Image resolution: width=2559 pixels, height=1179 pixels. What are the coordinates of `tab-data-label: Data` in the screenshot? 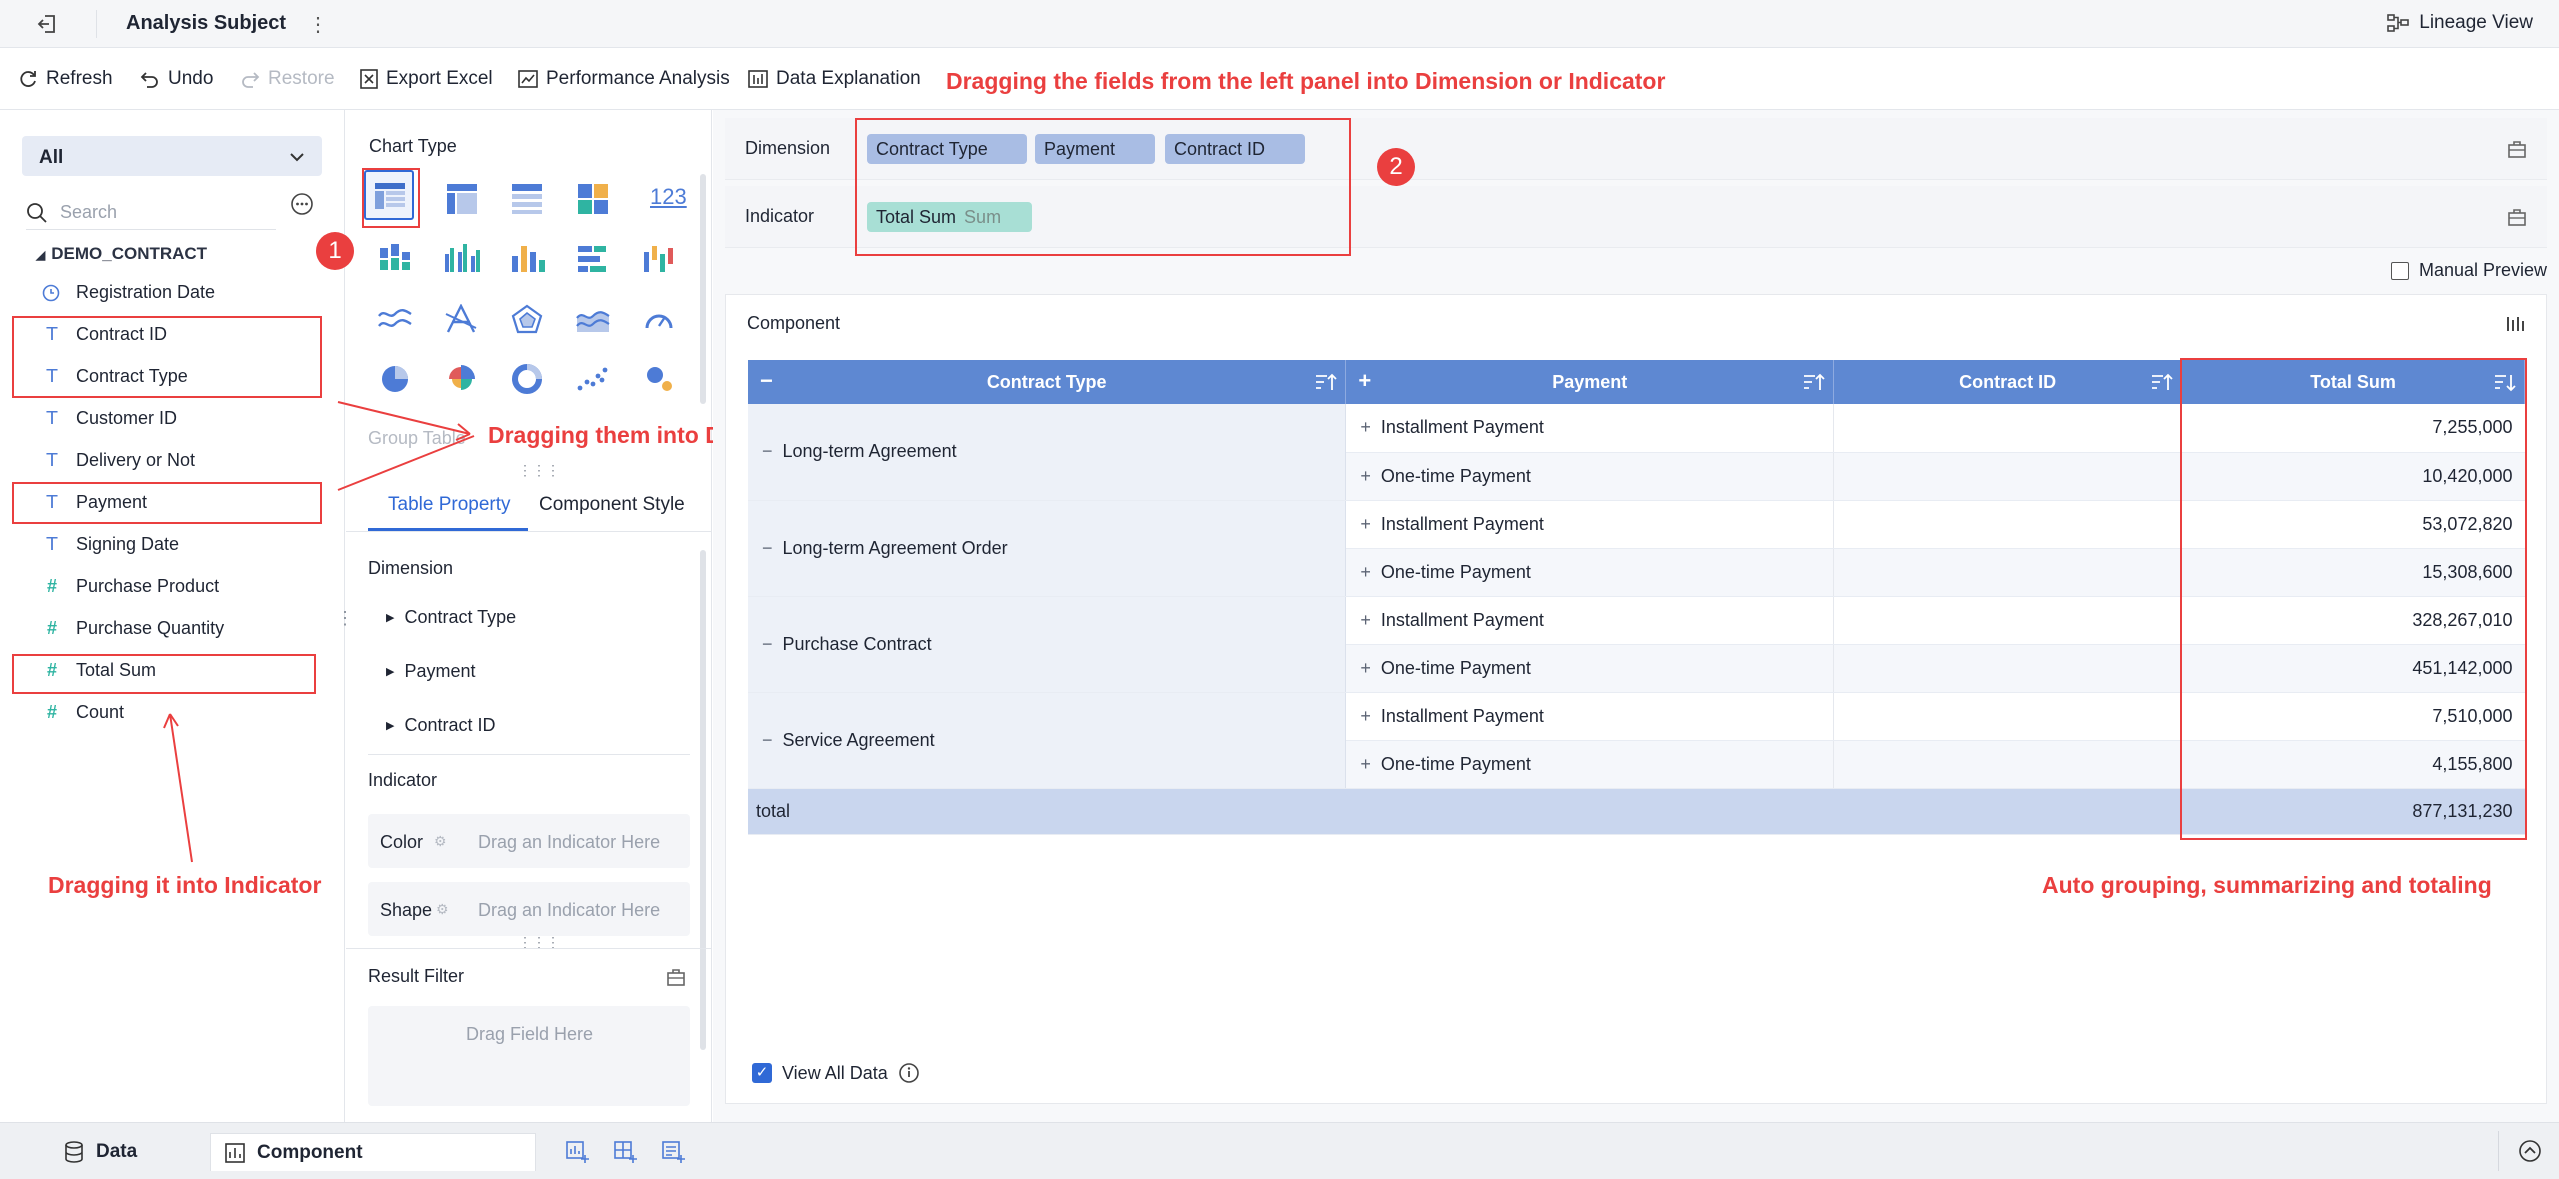 It's located at (116, 1152).